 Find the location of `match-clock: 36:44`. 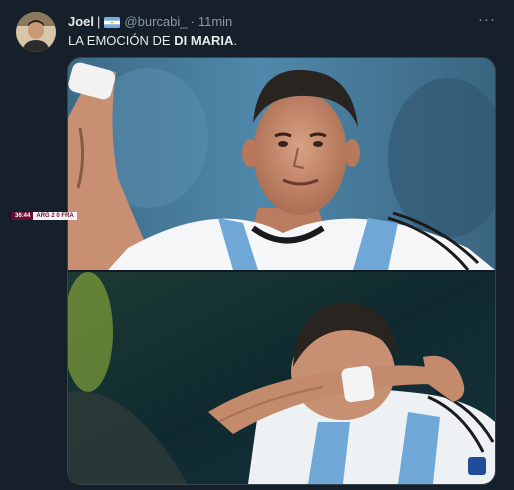

match-clock: 36:44 is located at coordinates (23, 216).